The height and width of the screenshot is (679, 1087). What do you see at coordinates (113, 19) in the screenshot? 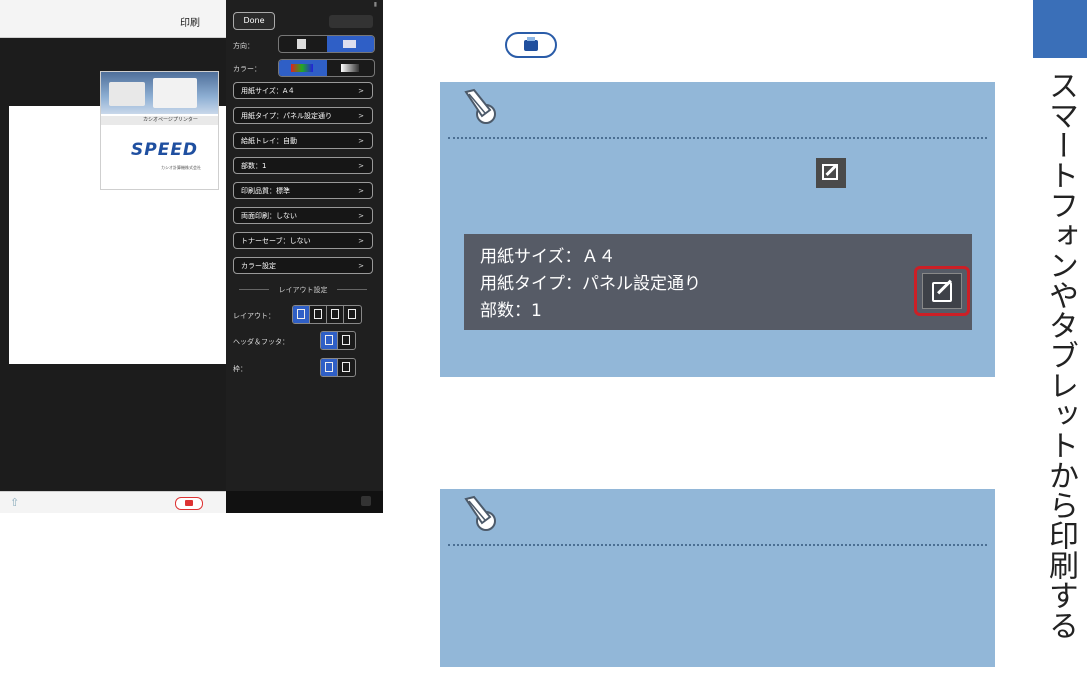
I see `preview-header: 印刷` at bounding box center [113, 19].